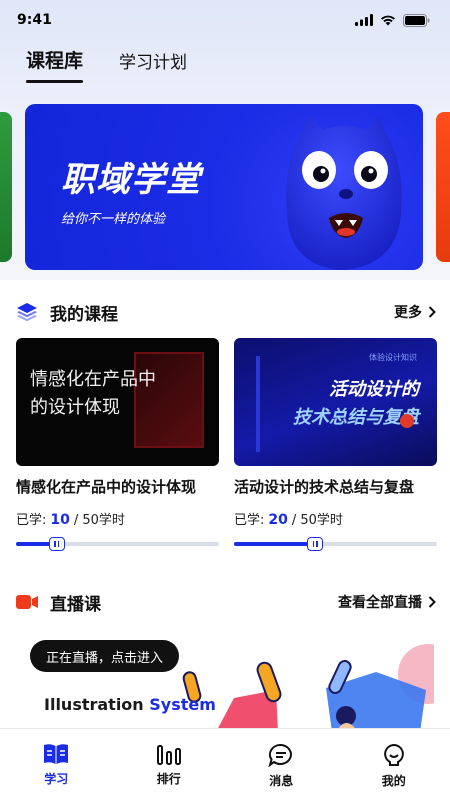  What do you see at coordinates (443, 187) in the screenshot?
I see `carousel-next-card` at bounding box center [443, 187].